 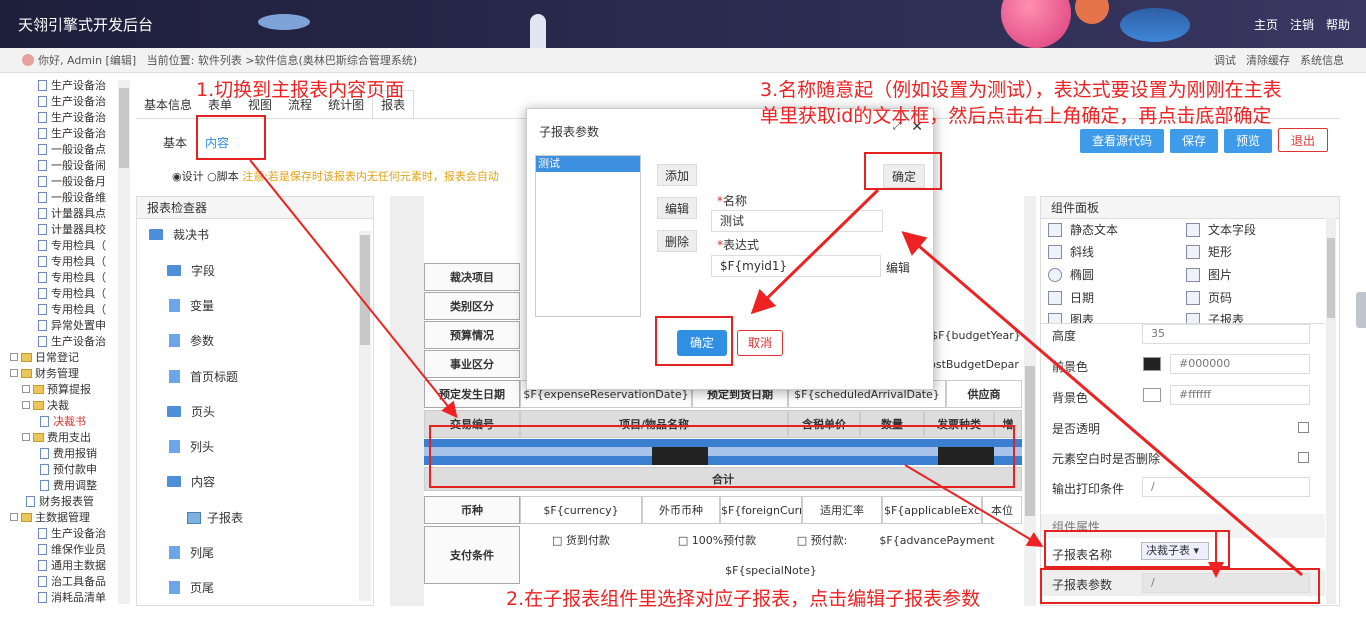 What do you see at coordinates (300, 90) in the screenshot?
I see `annotation-step1: 1.切换到主报表内容页面` at bounding box center [300, 90].